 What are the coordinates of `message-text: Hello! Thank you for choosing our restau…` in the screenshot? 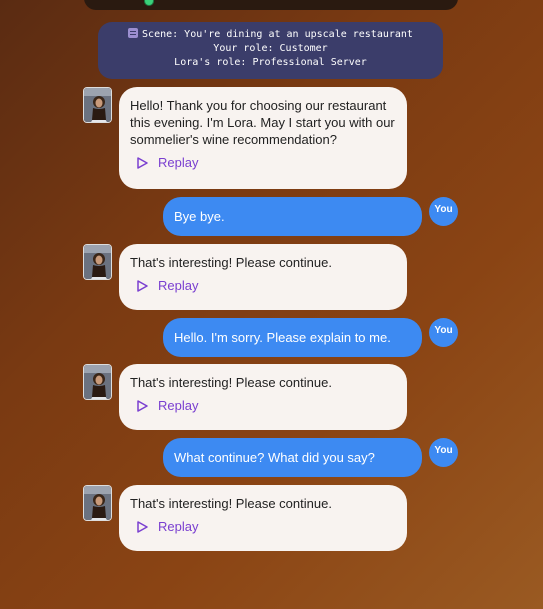 It's located at (262, 122).